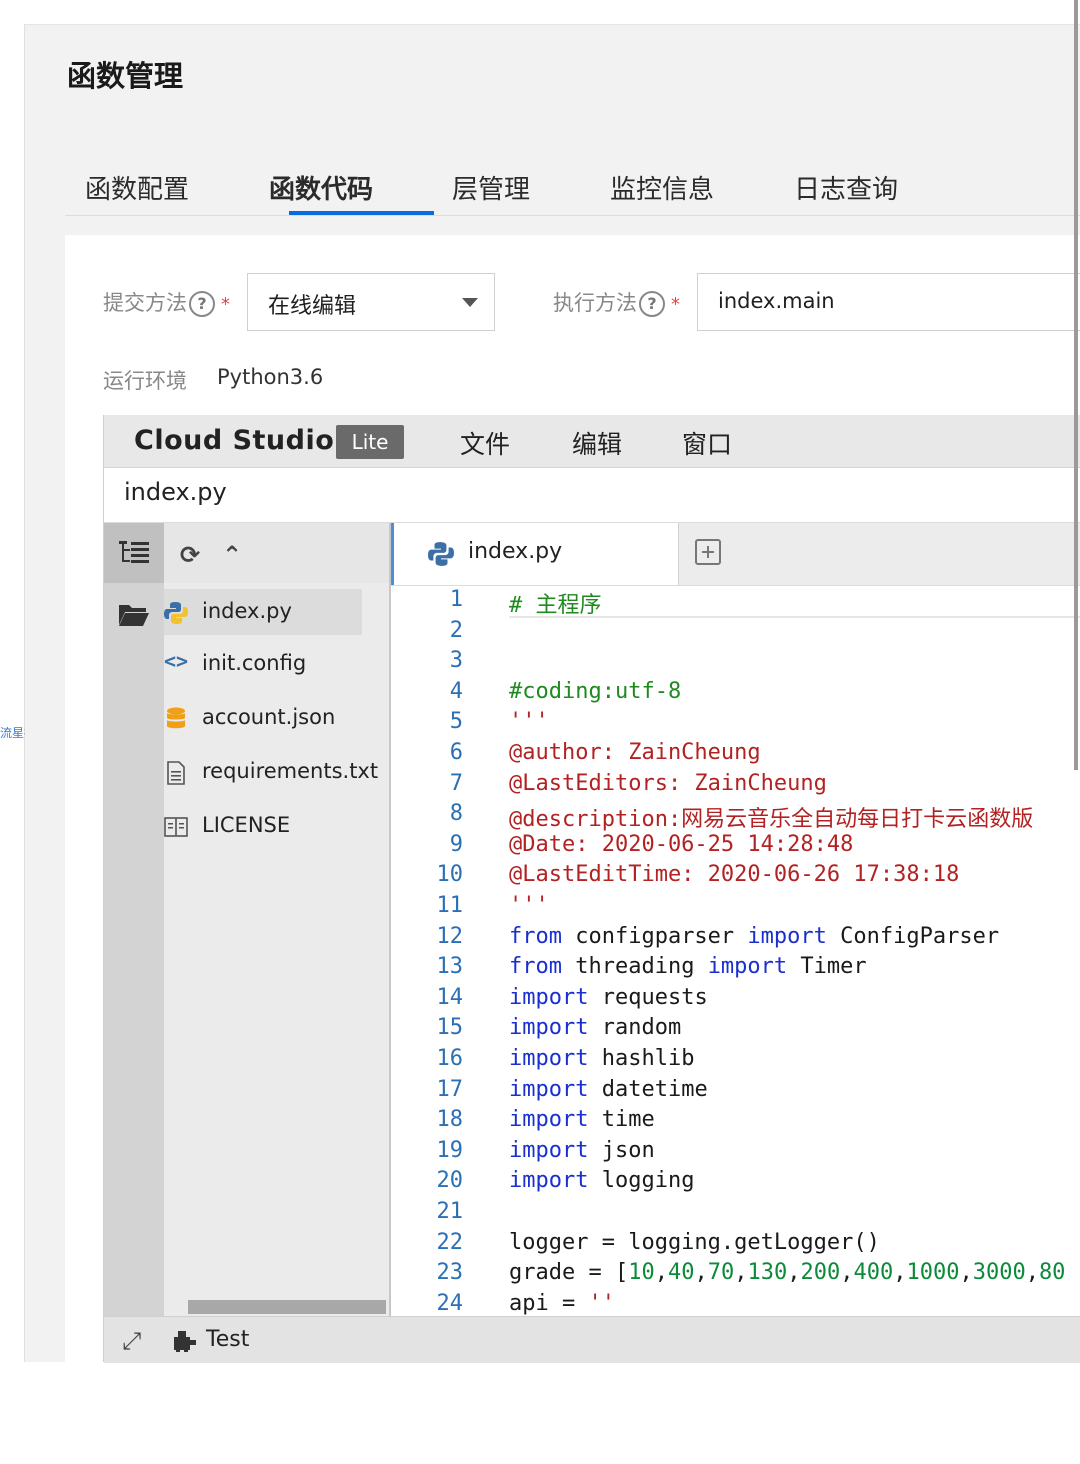 This screenshot has height=1464, width=1080. Describe the element at coordinates (450, 1120) in the screenshot. I see `line-number: 18` at that location.